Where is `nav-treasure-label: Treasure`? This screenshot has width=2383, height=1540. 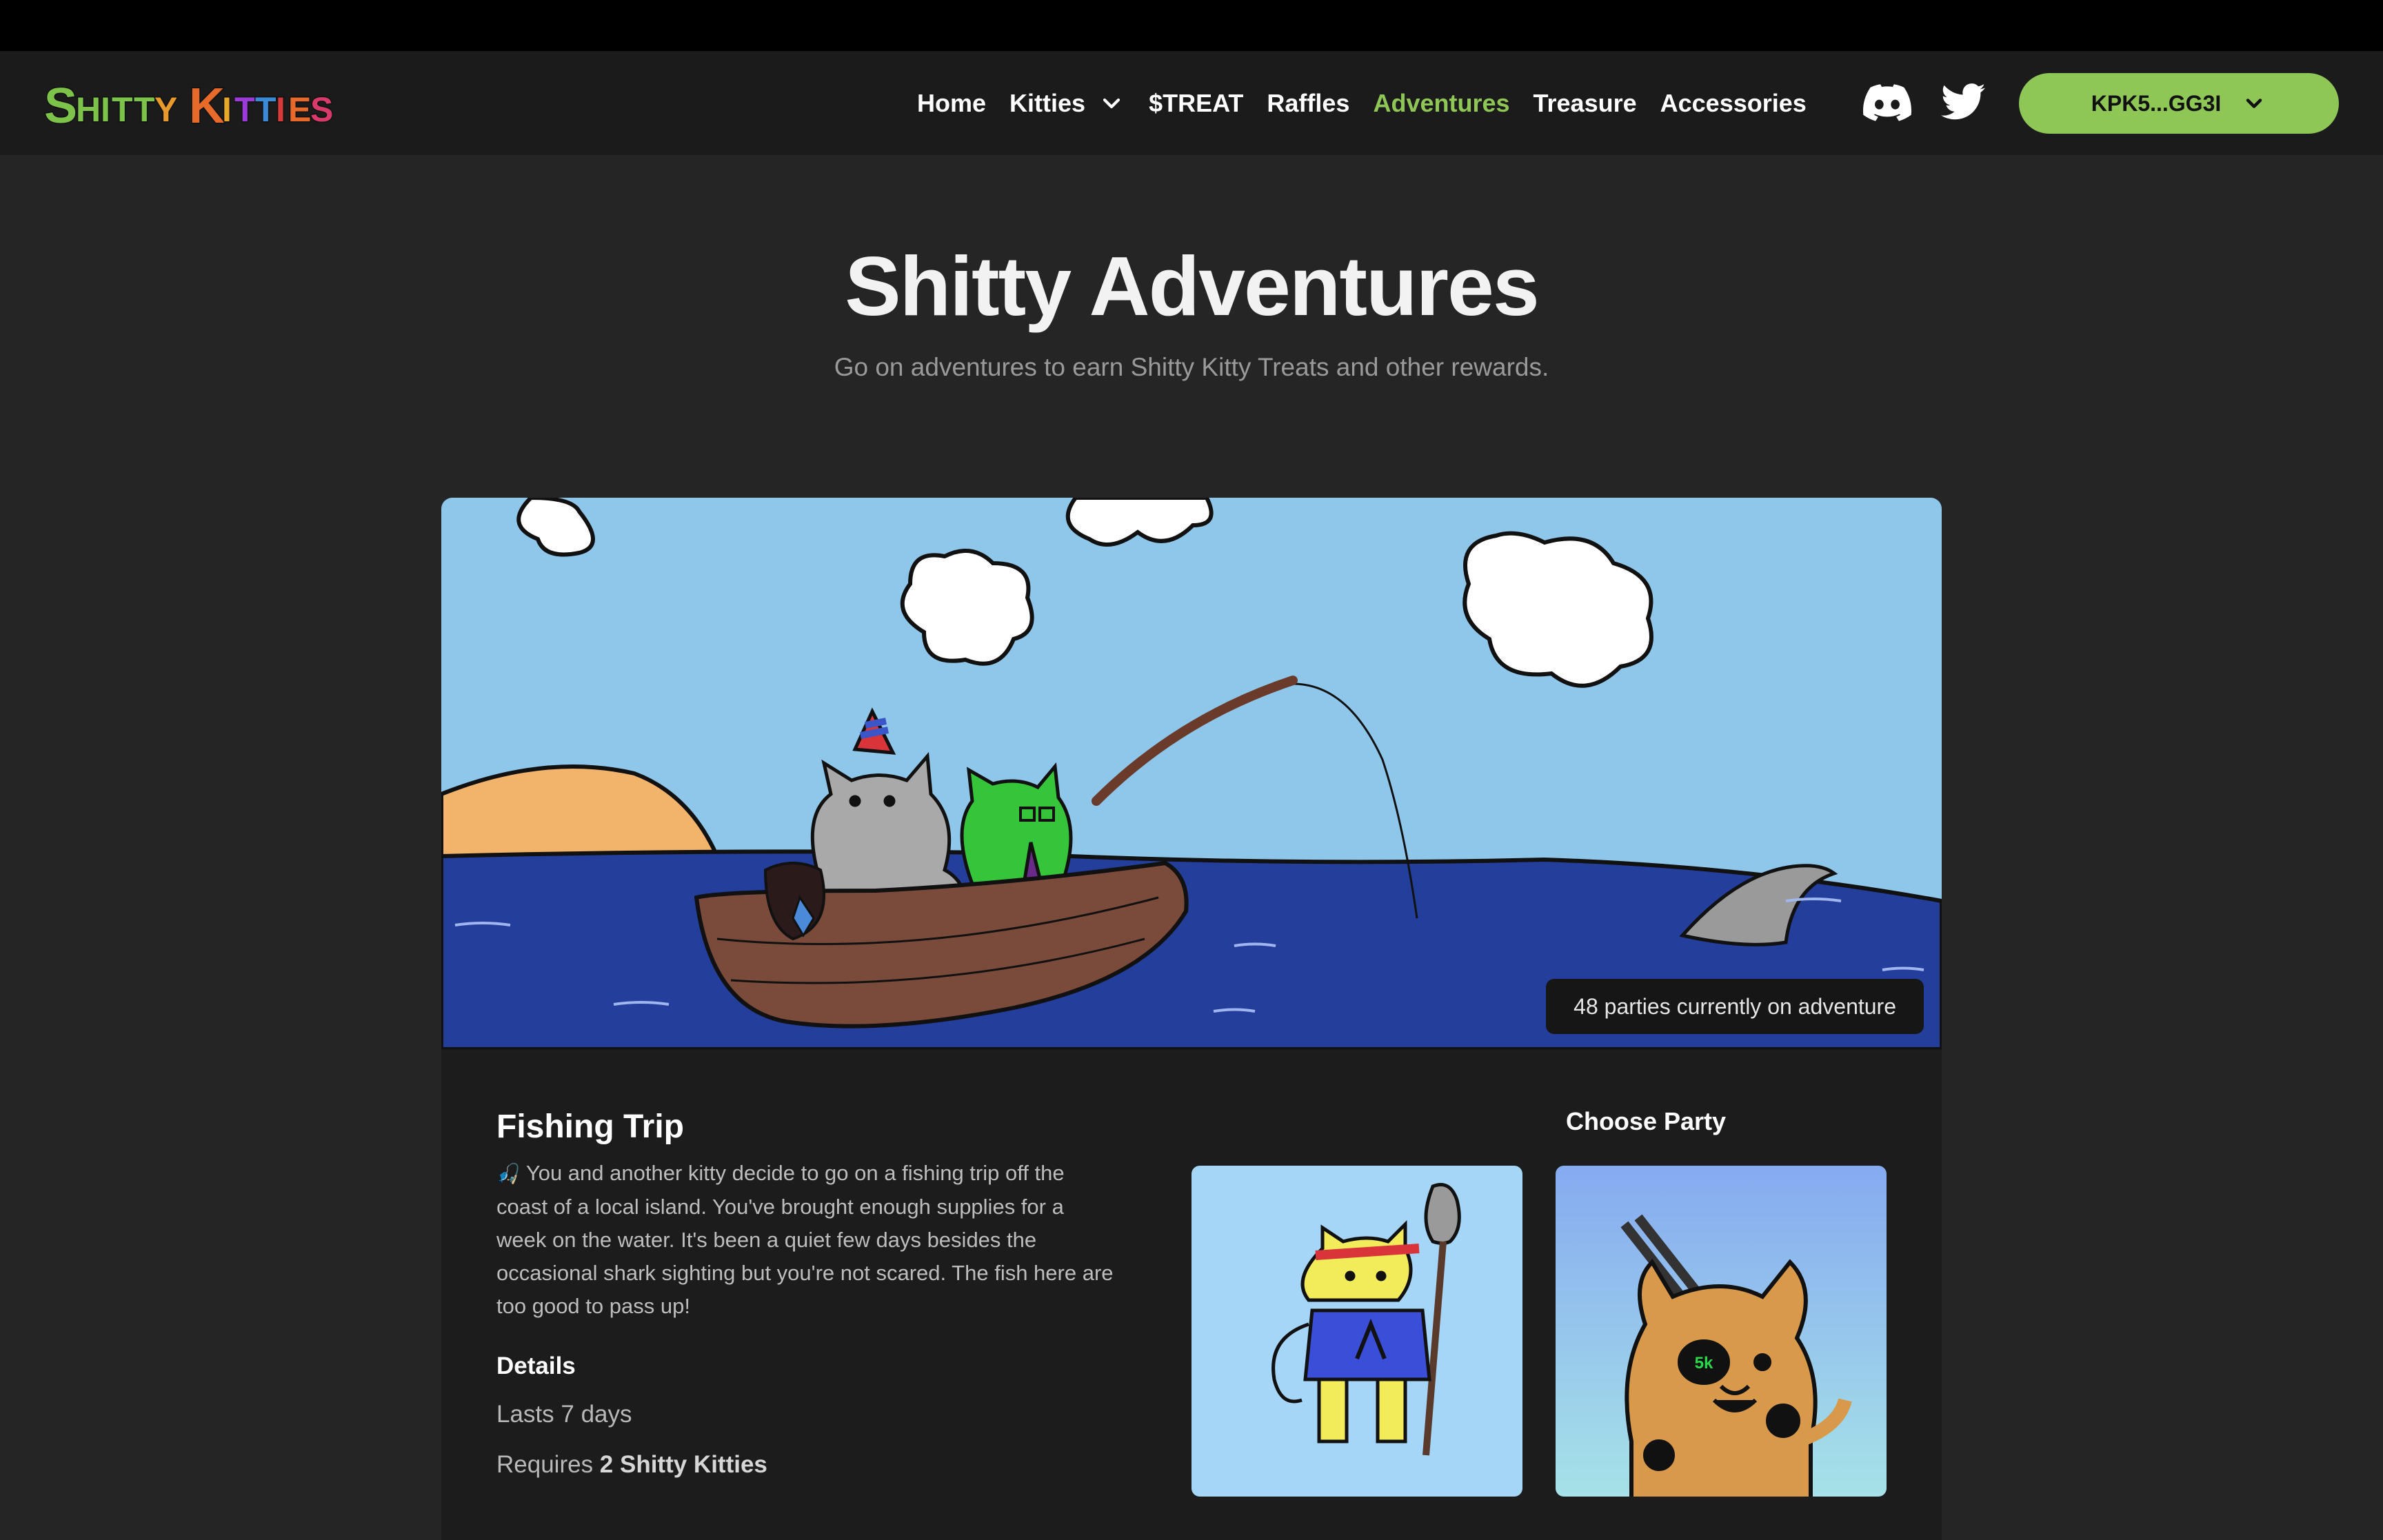
nav-treasure-label: Treasure is located at coordinates (1585, 103).